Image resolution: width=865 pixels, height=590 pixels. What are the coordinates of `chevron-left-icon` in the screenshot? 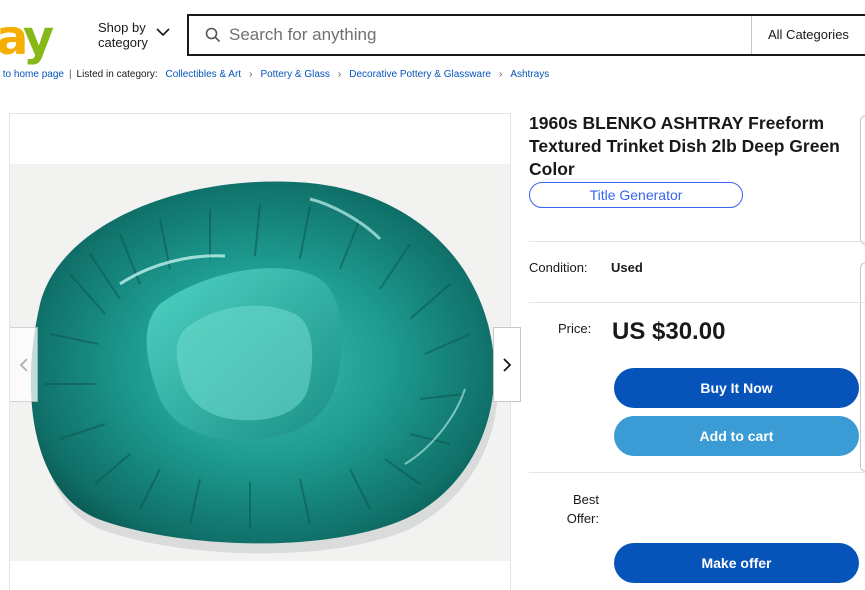 It's located at (23, 364).